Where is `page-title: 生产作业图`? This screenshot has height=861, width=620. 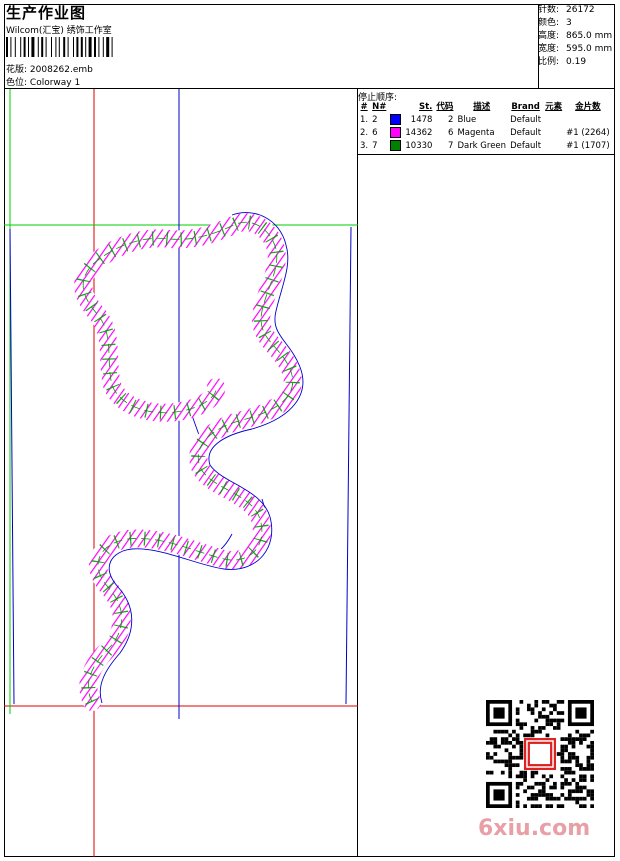
page-title: 生产作业图 is located at coordinates (46, 13).